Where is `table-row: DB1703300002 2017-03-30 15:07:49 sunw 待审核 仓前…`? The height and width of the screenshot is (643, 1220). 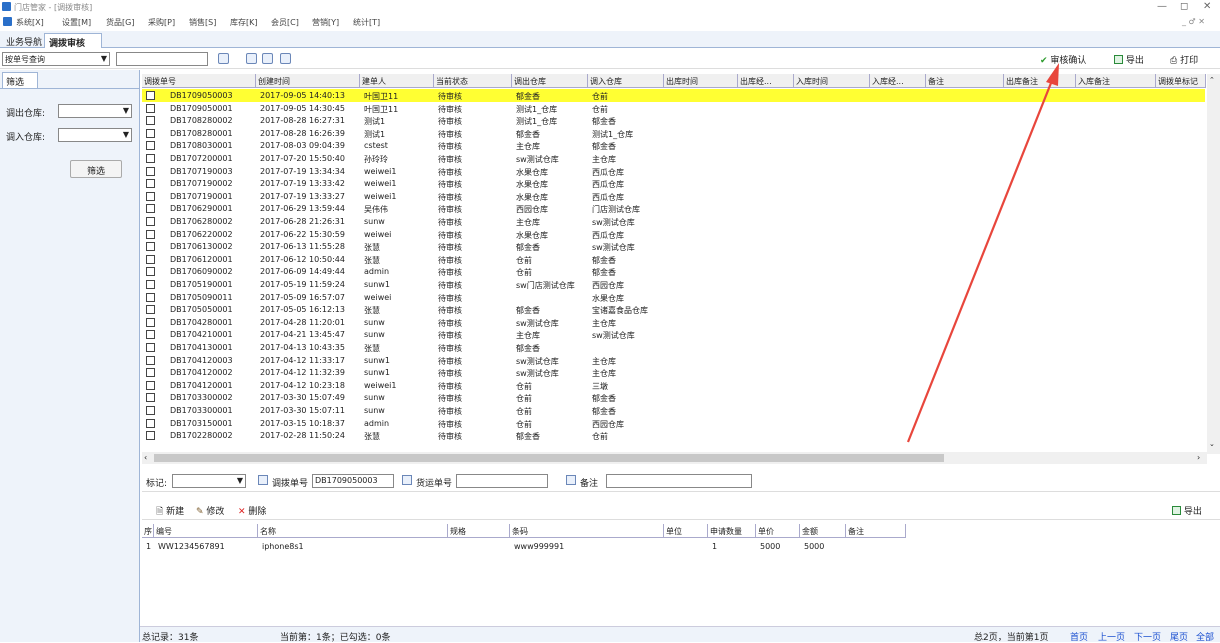 table-row: DB1703300002 2017-03-30 15:07:49 sunw 待审核 仓前… is located at coordinates (673, 397).